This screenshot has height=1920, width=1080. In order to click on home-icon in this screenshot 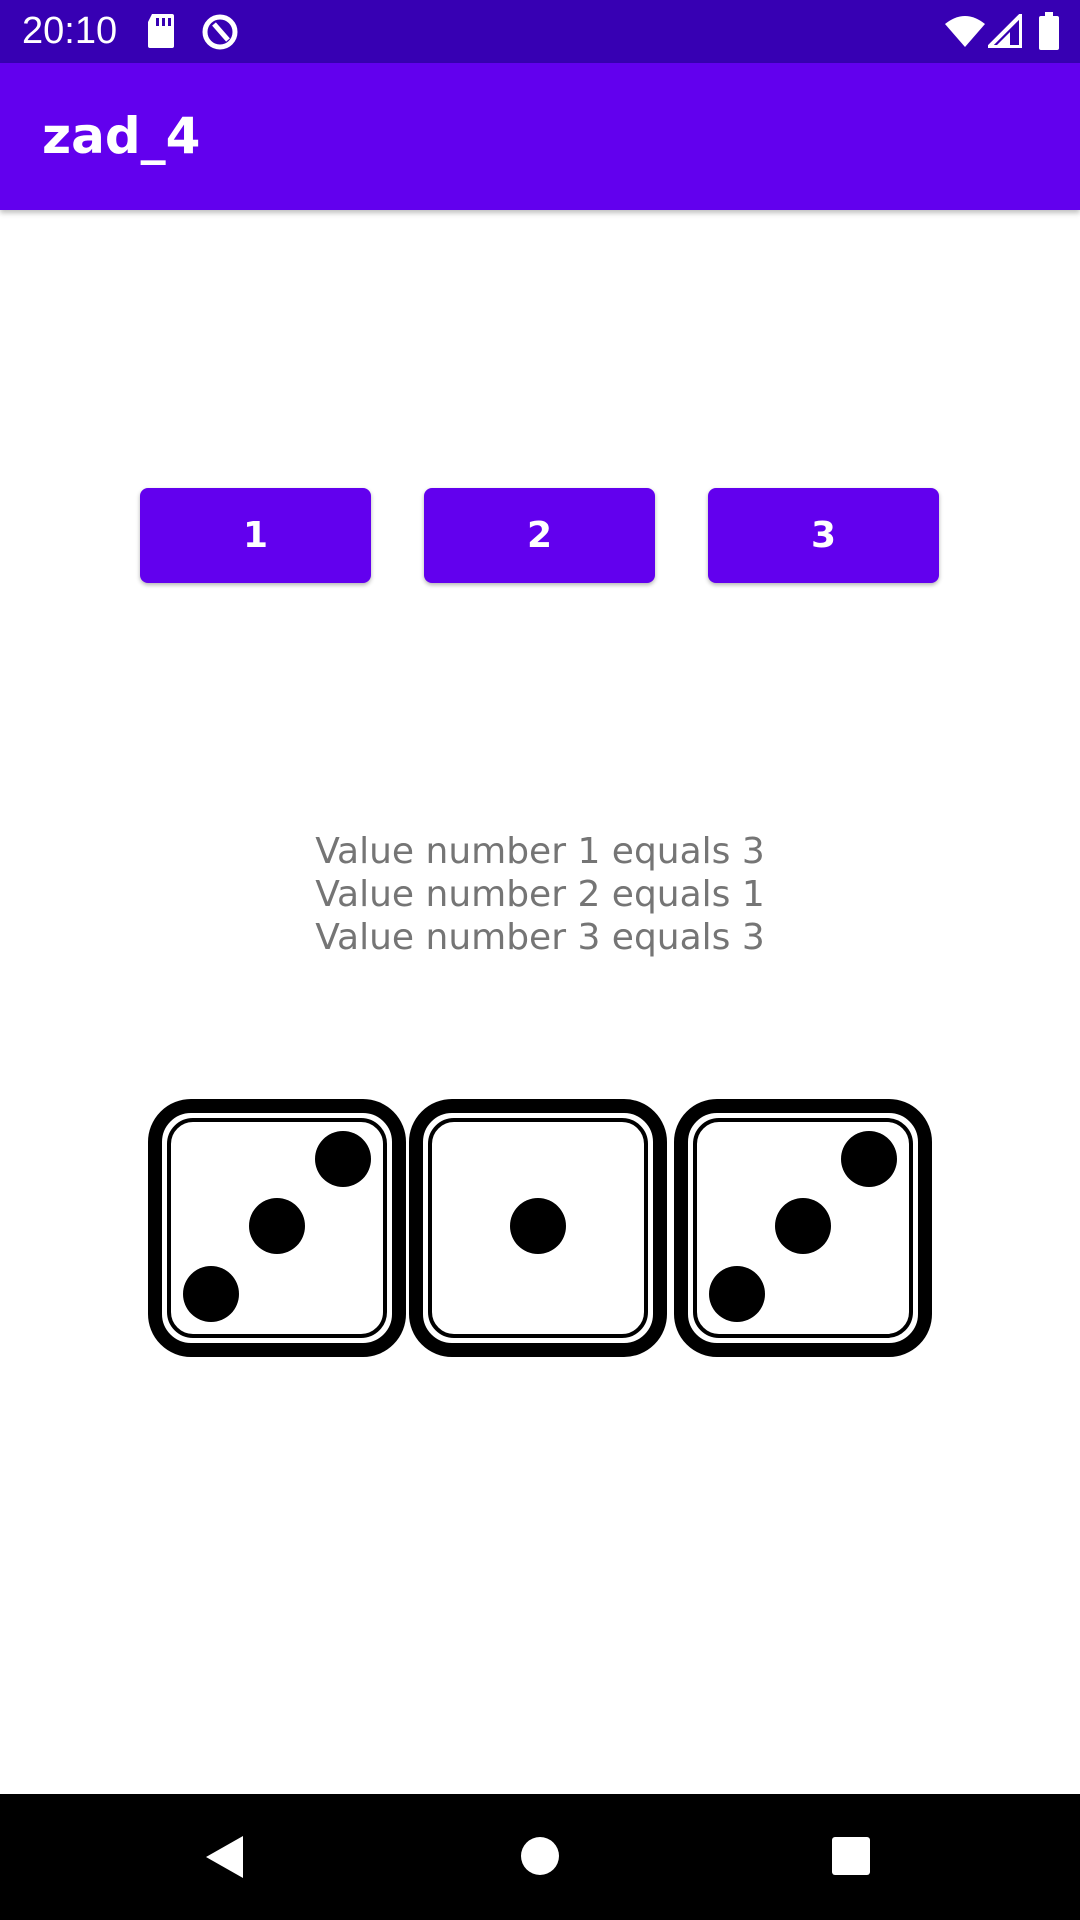, I will do `click(540, 1858)`.